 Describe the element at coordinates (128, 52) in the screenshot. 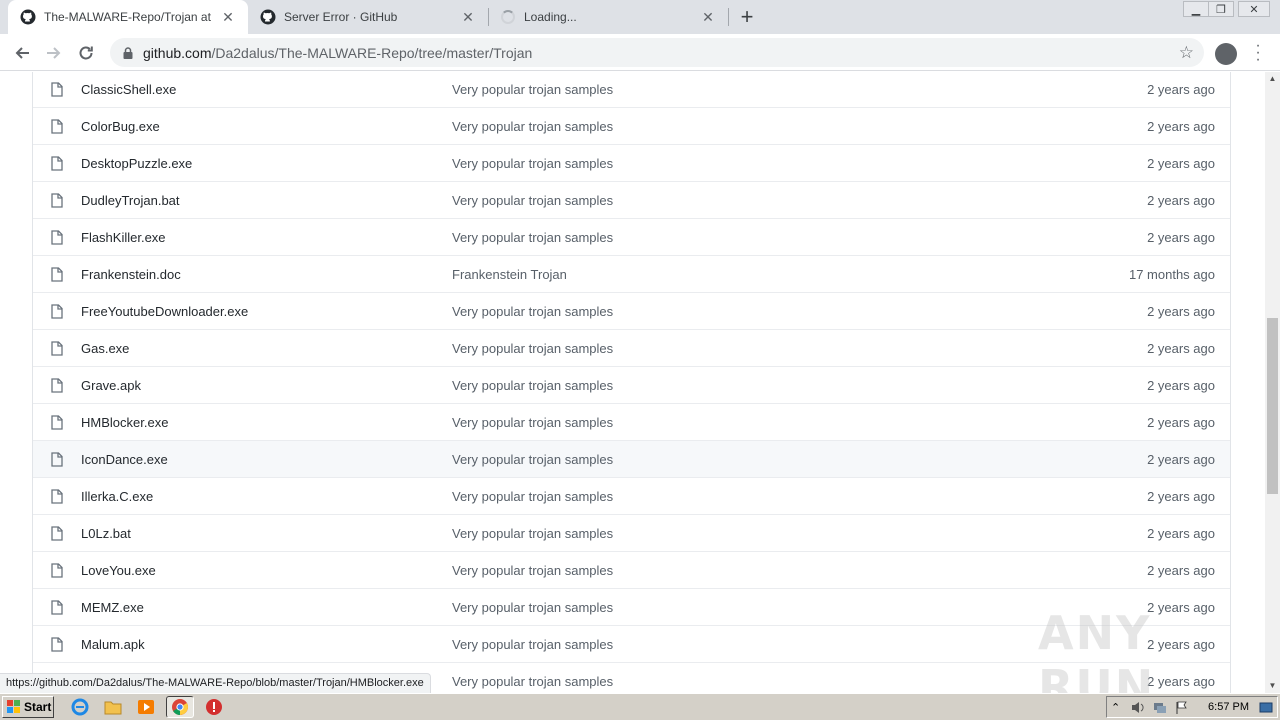

I see `lock-icon` at that location.